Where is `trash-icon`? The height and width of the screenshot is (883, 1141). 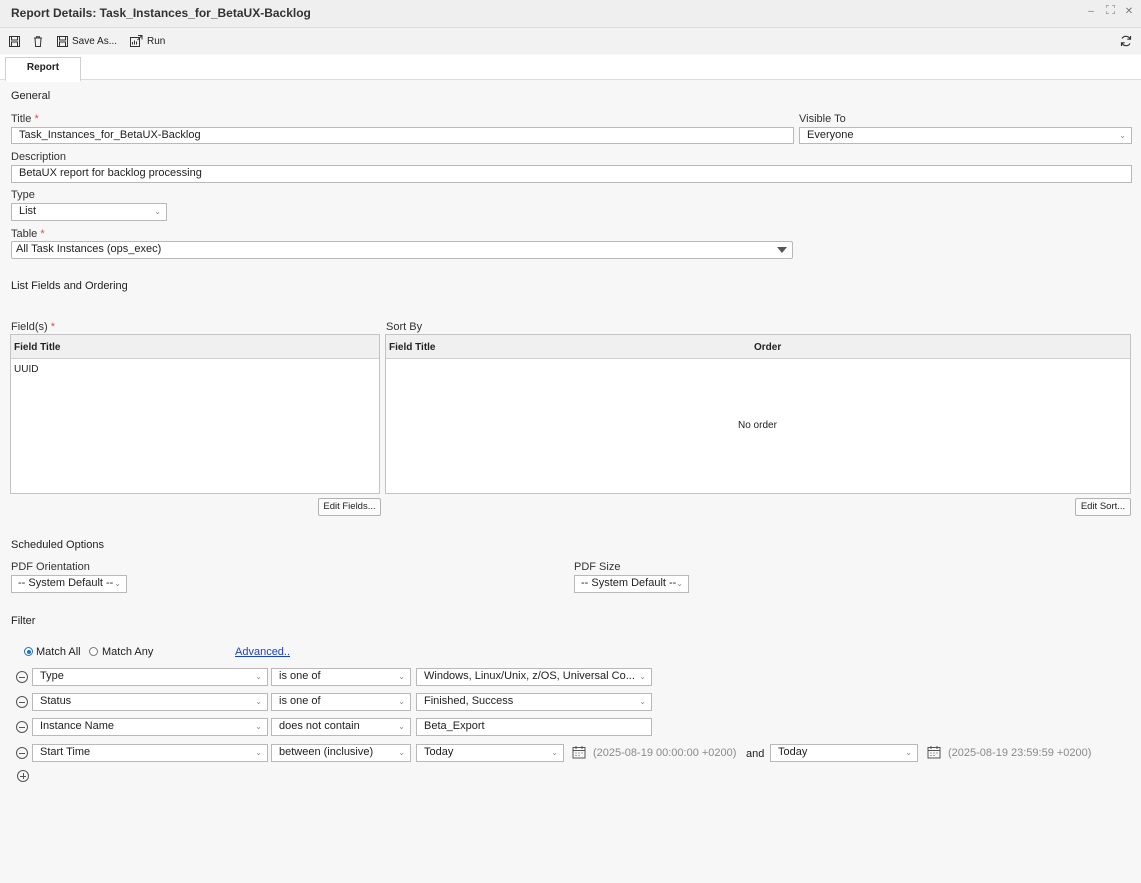
trash-icon is located at coordinates (38, 41).